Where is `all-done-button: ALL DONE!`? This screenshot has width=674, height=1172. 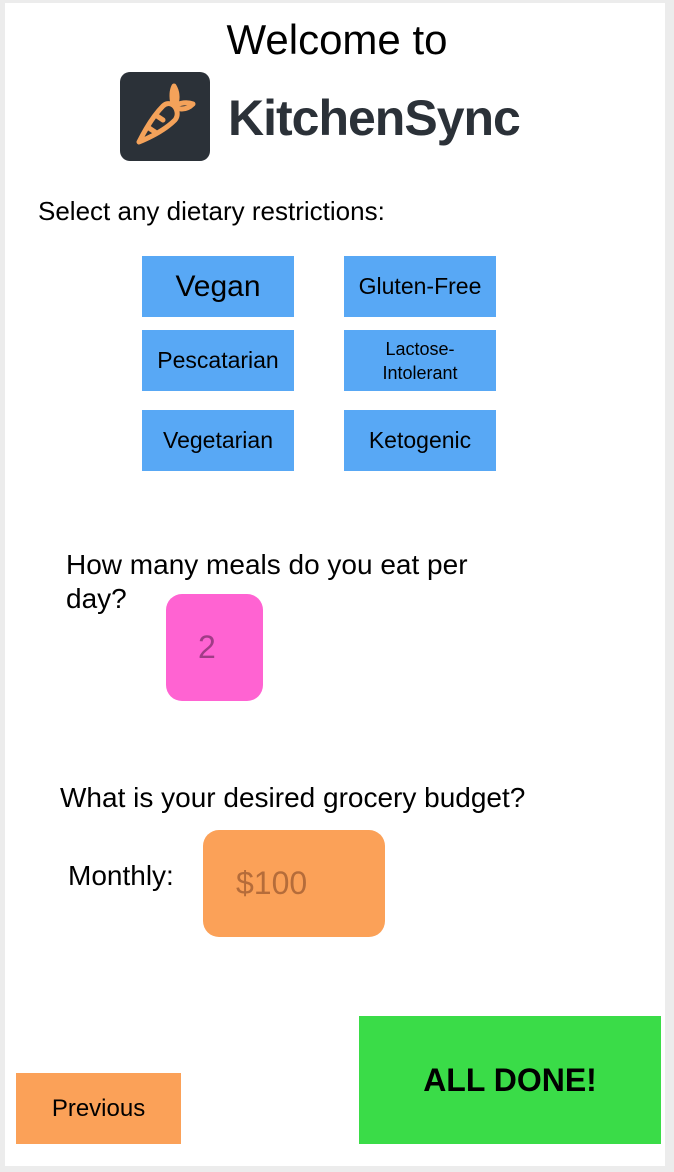
all-done-button: ALL DONE! is located at coordinates (510, 1080).